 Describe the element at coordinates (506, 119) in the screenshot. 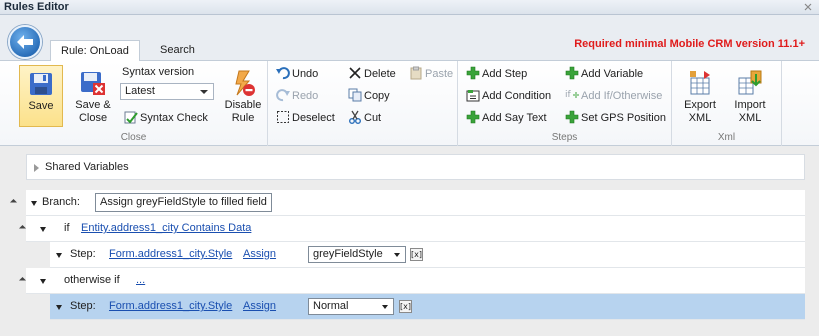

I see `add-say-text-button: Add Say Text` at that location.